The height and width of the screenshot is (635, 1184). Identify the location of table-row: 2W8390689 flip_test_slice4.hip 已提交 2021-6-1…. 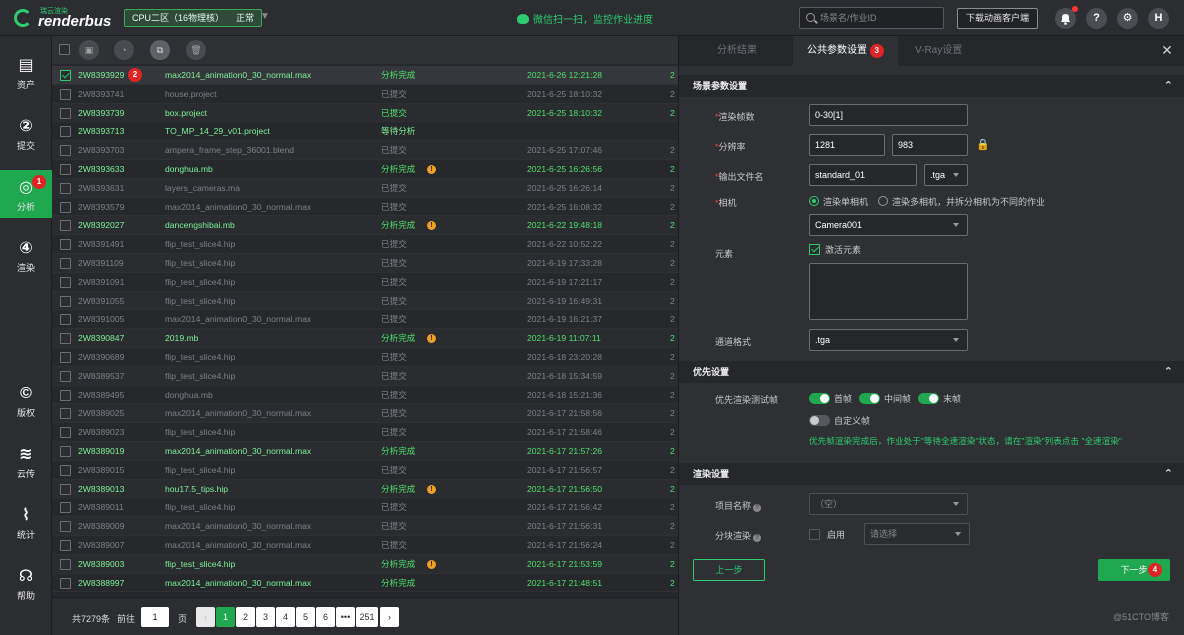
(365, 357).